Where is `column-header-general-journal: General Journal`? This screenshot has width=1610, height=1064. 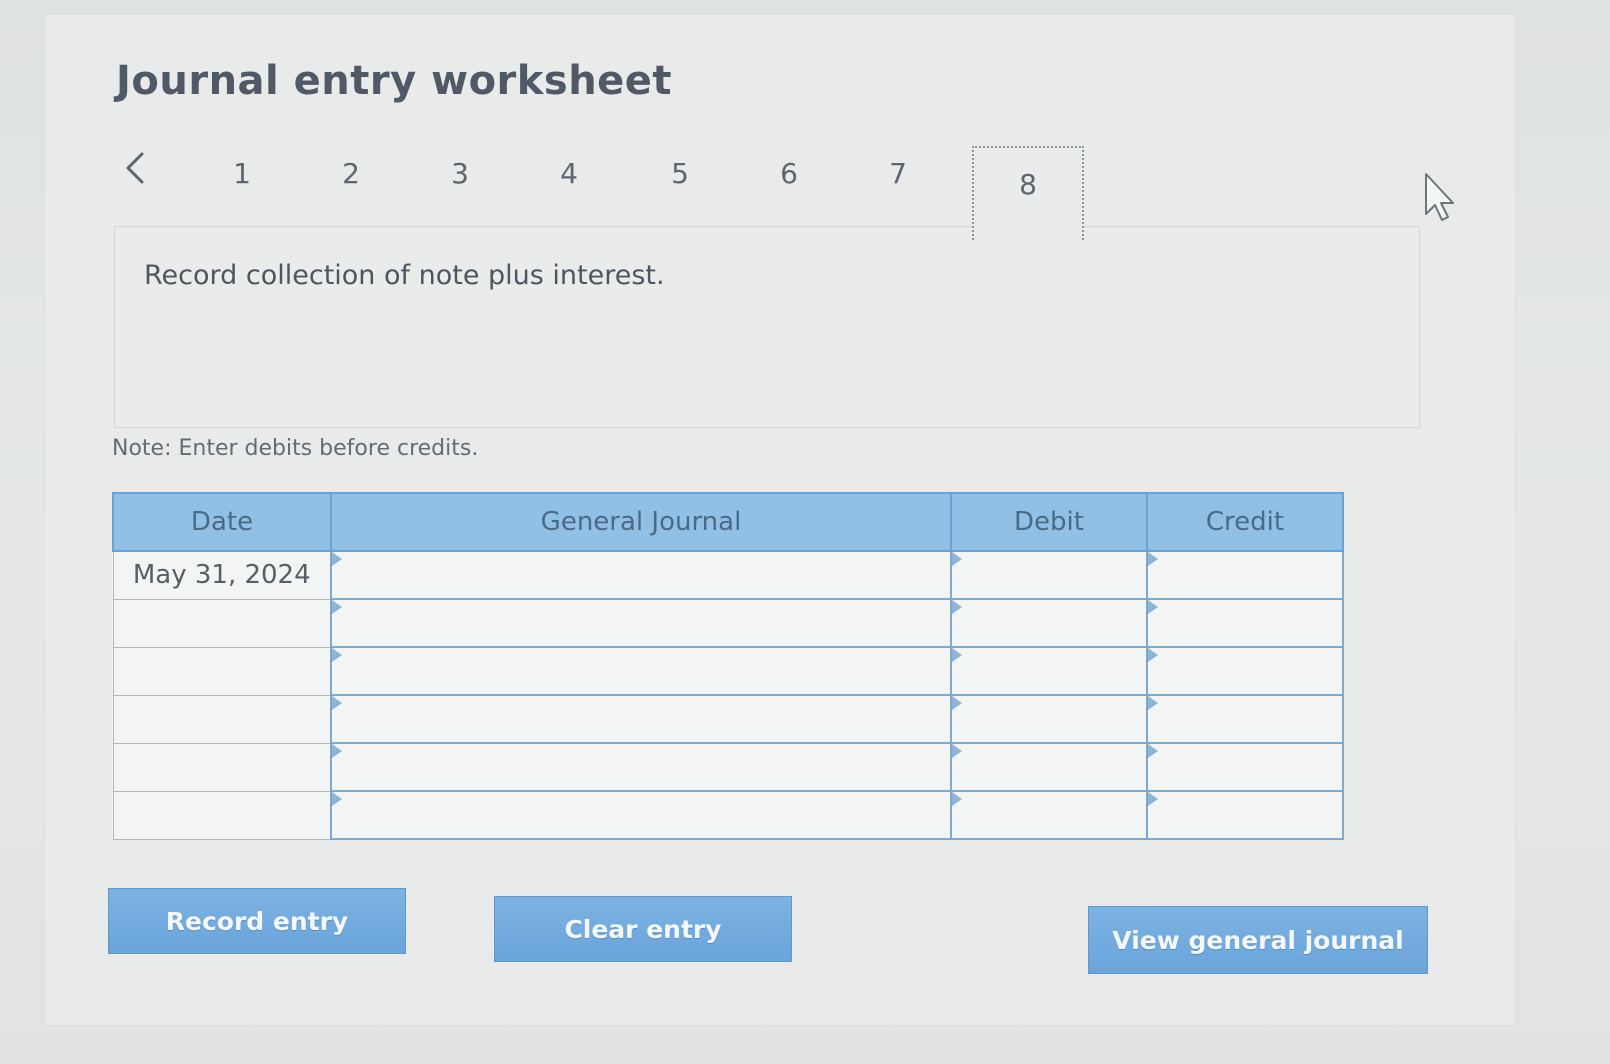
column-header-general-journal: General Journal is located at coordinates (641, 522).